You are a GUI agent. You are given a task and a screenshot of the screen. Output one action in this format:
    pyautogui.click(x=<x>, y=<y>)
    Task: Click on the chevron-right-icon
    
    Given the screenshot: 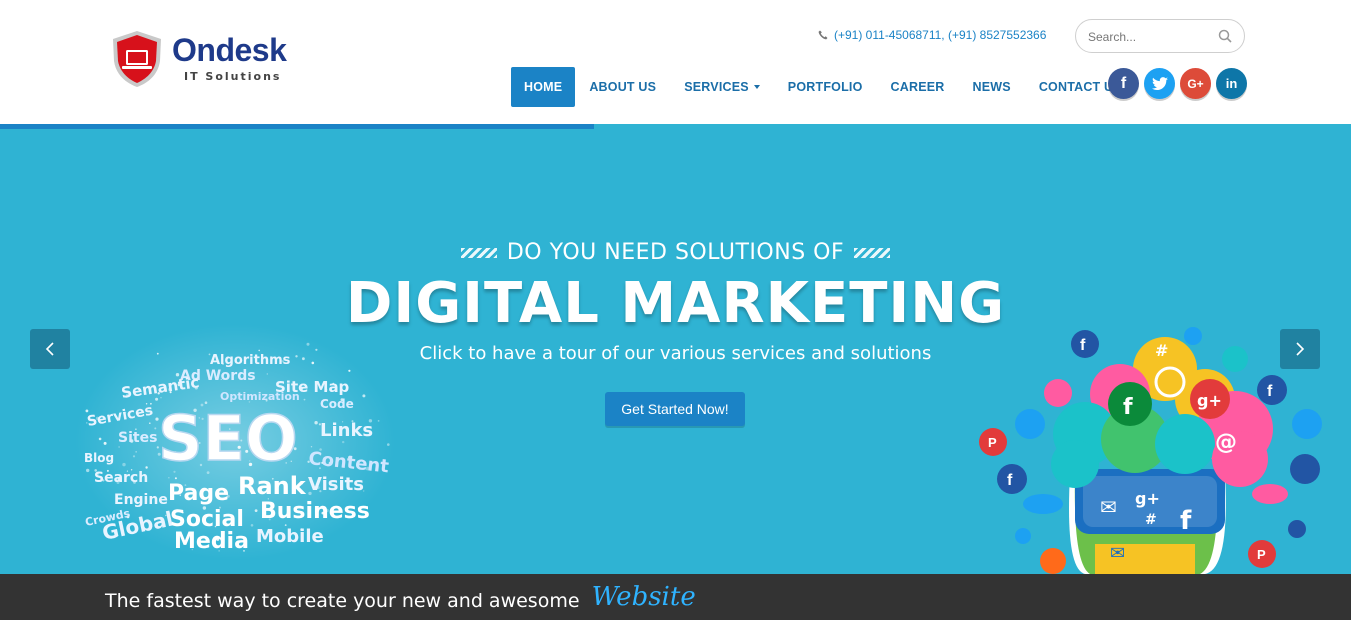 What is the action you would take?
    pyautogui.click(x=1300, y=349)
    